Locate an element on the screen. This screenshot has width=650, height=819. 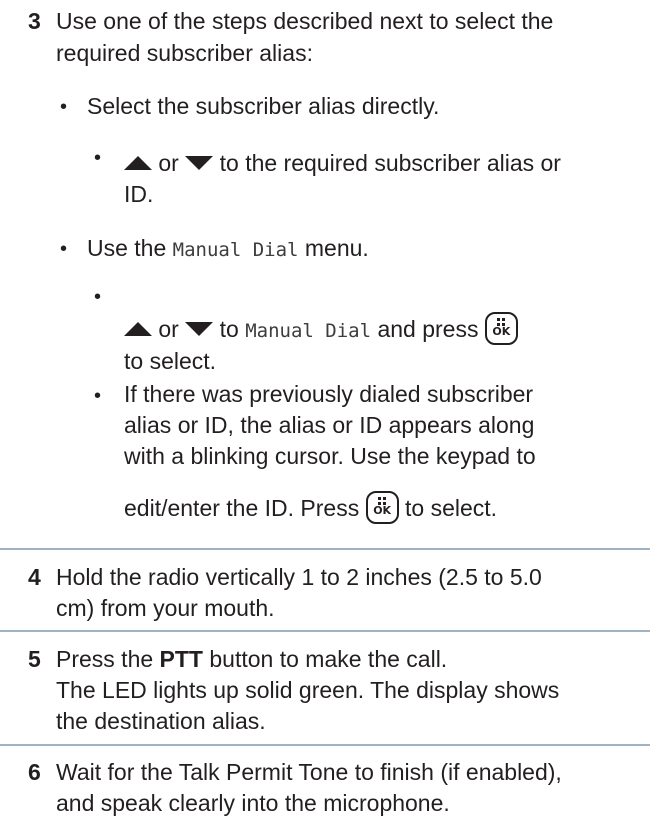
option-text: Select the subscriber alias directly. is located at coordinates (263, 106).